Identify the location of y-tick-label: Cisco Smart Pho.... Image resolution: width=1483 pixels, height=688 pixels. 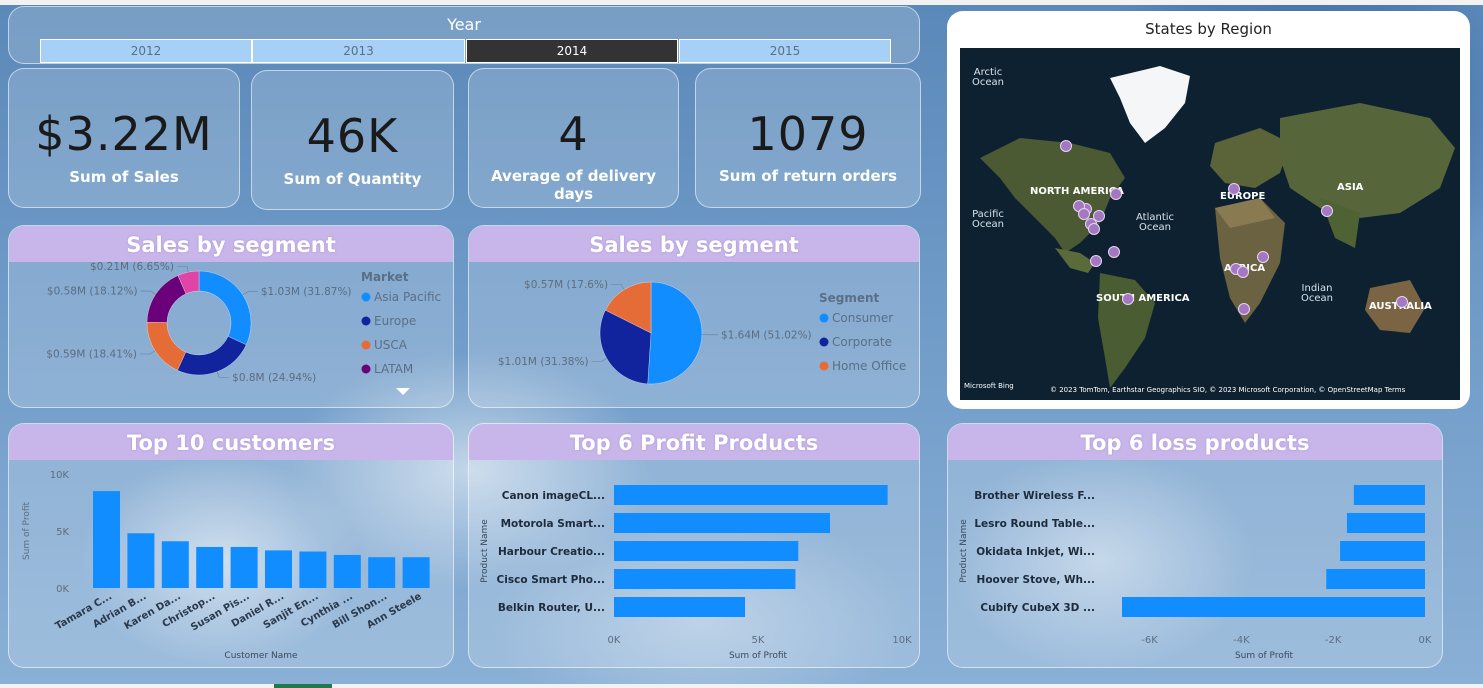
(551, 580).